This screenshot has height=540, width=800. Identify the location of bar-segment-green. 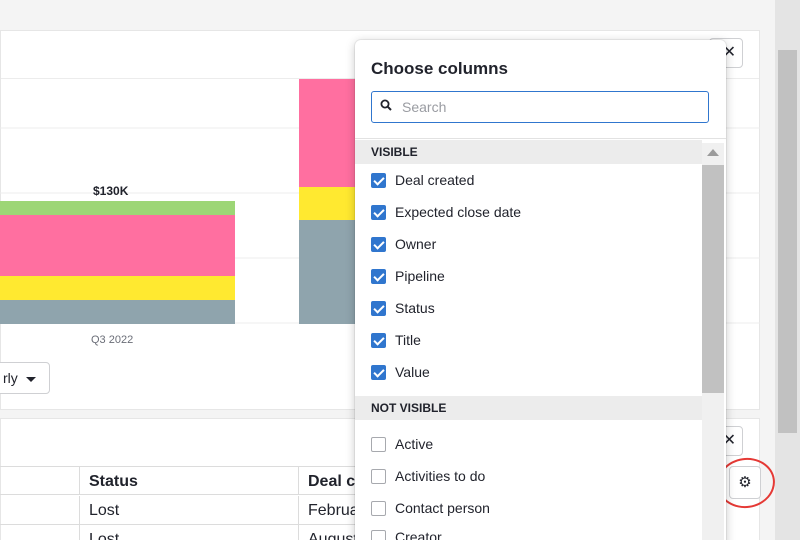
(117, 208).